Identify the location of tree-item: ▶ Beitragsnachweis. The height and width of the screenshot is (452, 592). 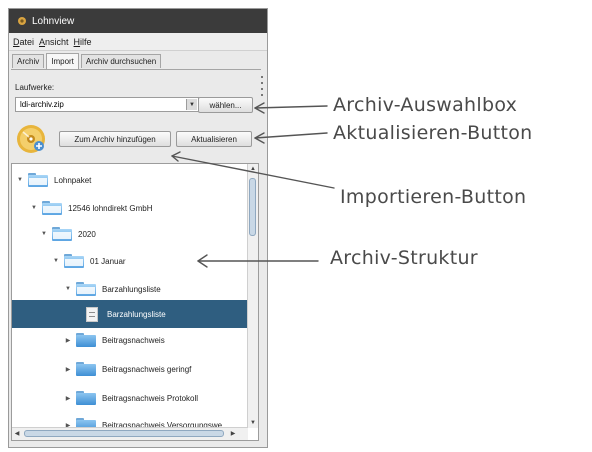
(135, 340).